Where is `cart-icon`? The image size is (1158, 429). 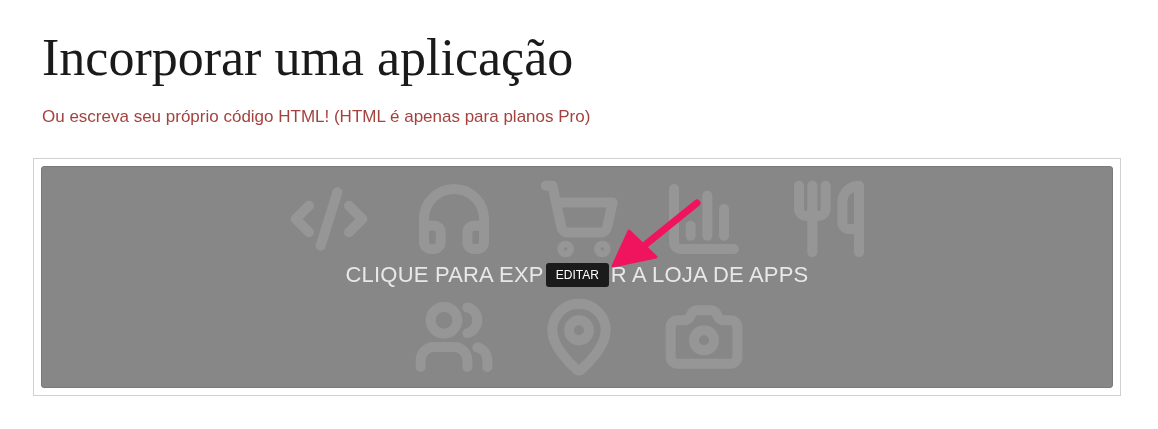 cart-icon is located at coordinates (578, 218).